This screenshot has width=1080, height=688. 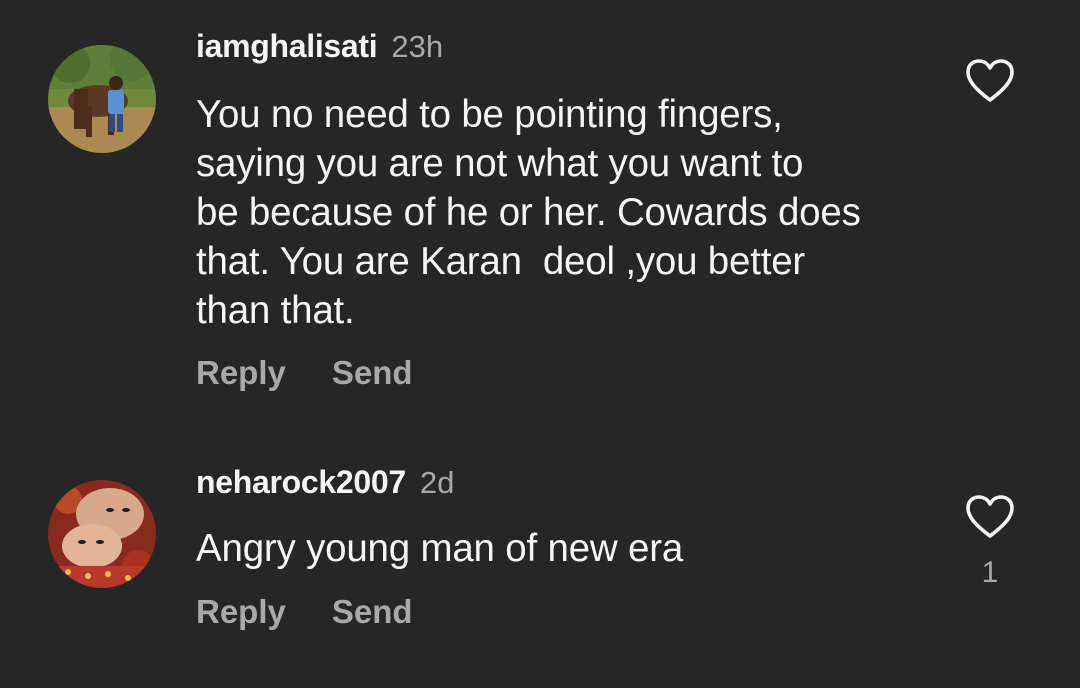 I want to click on comment-text: Angry young man of new era, so click(x=440, y=548).